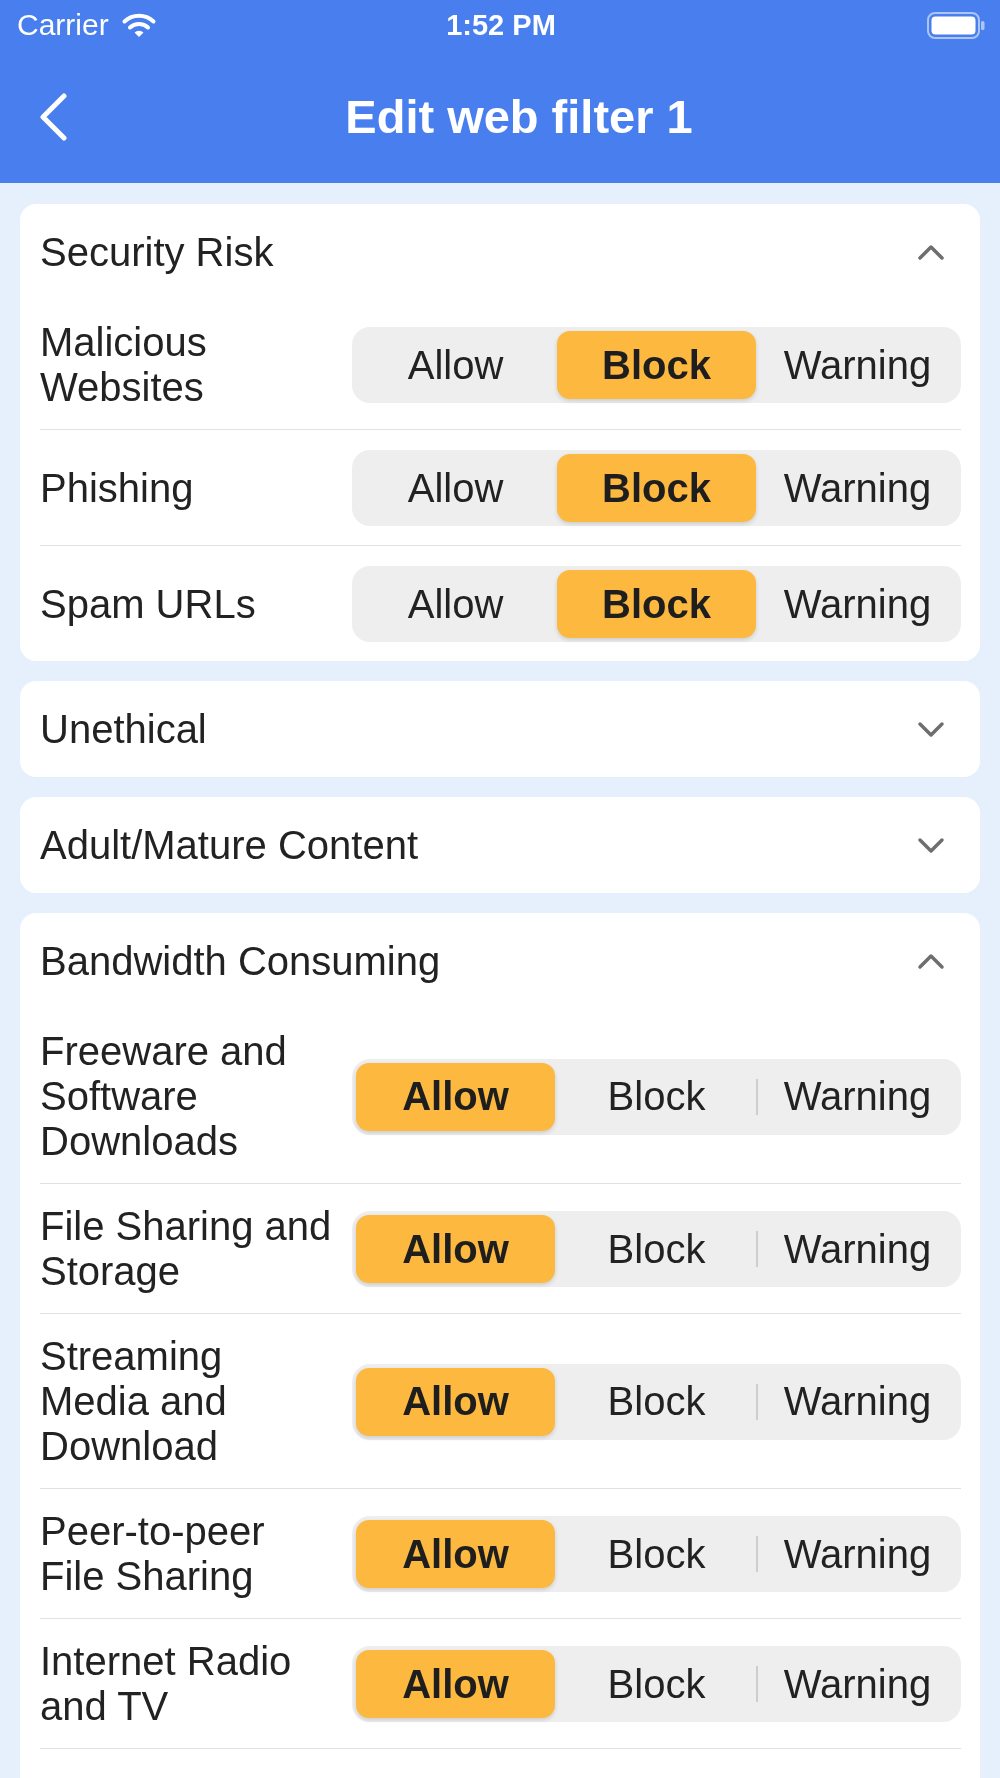  I want to click on category-title: Adult/Mature Content, so click(229, 845).